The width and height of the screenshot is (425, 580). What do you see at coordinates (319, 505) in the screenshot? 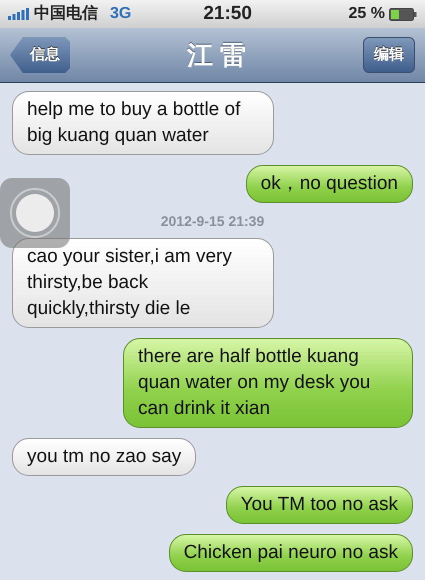
I see `sent-message: You TM too no ask` at bounding box center [319, 505].